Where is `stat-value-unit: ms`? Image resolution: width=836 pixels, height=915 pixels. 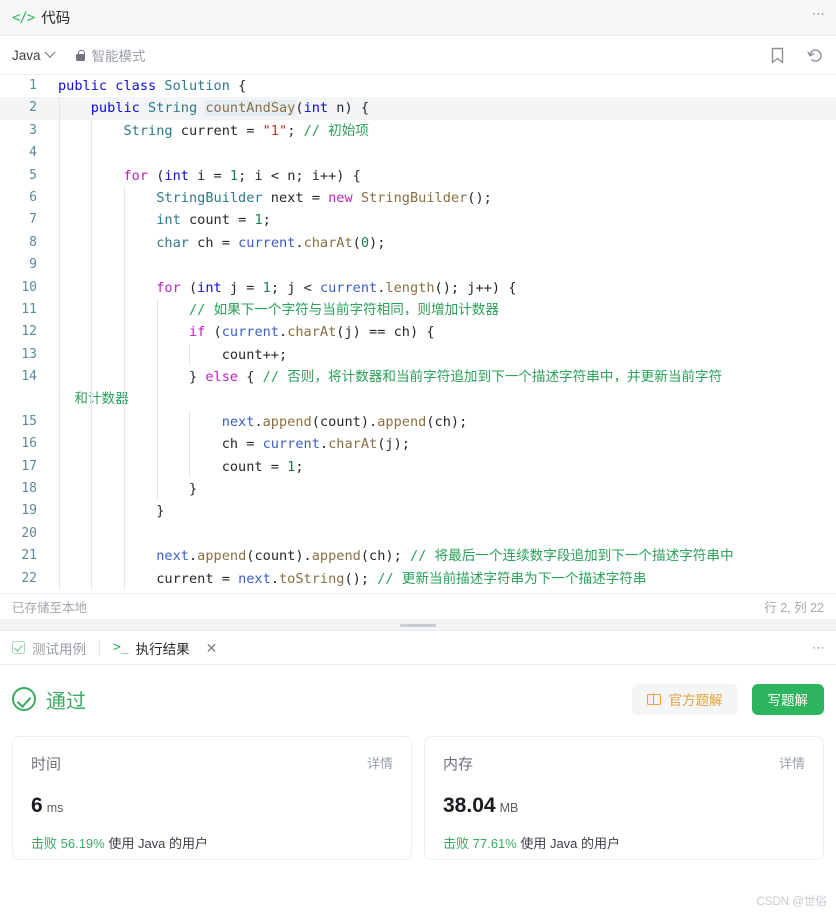
stat-value-unit: ms is located at coordinates (55, 808).